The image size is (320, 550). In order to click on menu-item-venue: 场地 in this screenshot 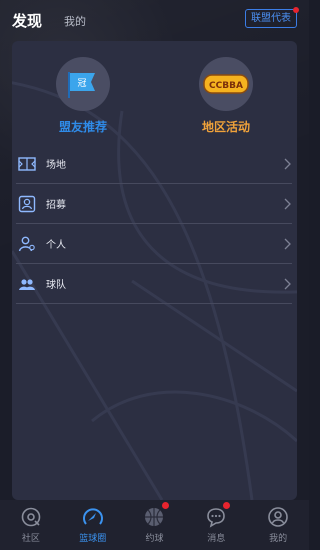, I will do `click(154, 164)`.